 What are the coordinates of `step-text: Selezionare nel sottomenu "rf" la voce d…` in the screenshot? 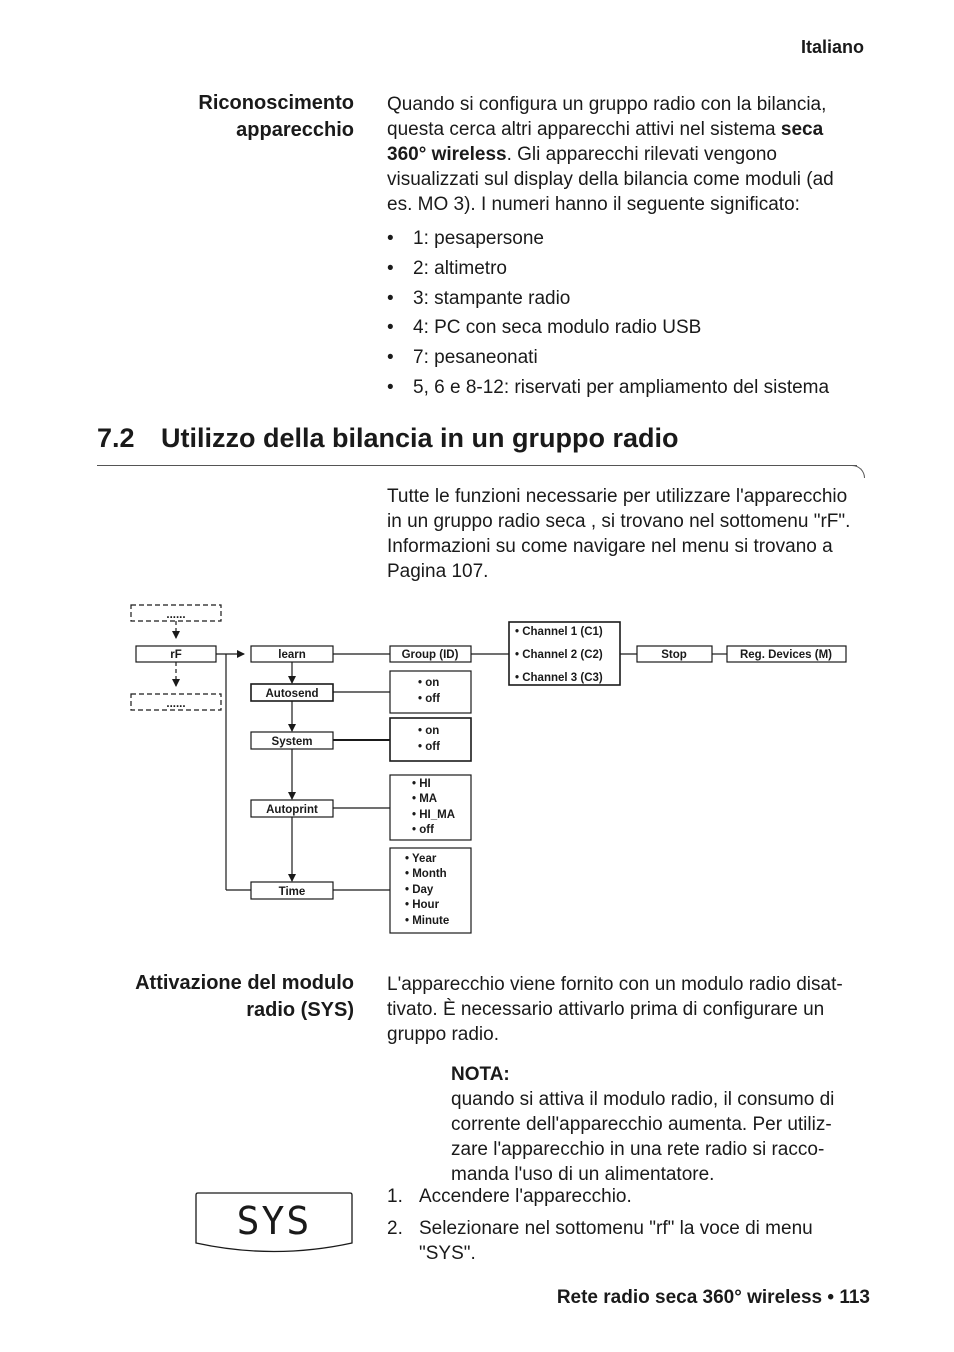 It's located at (616, 1241).